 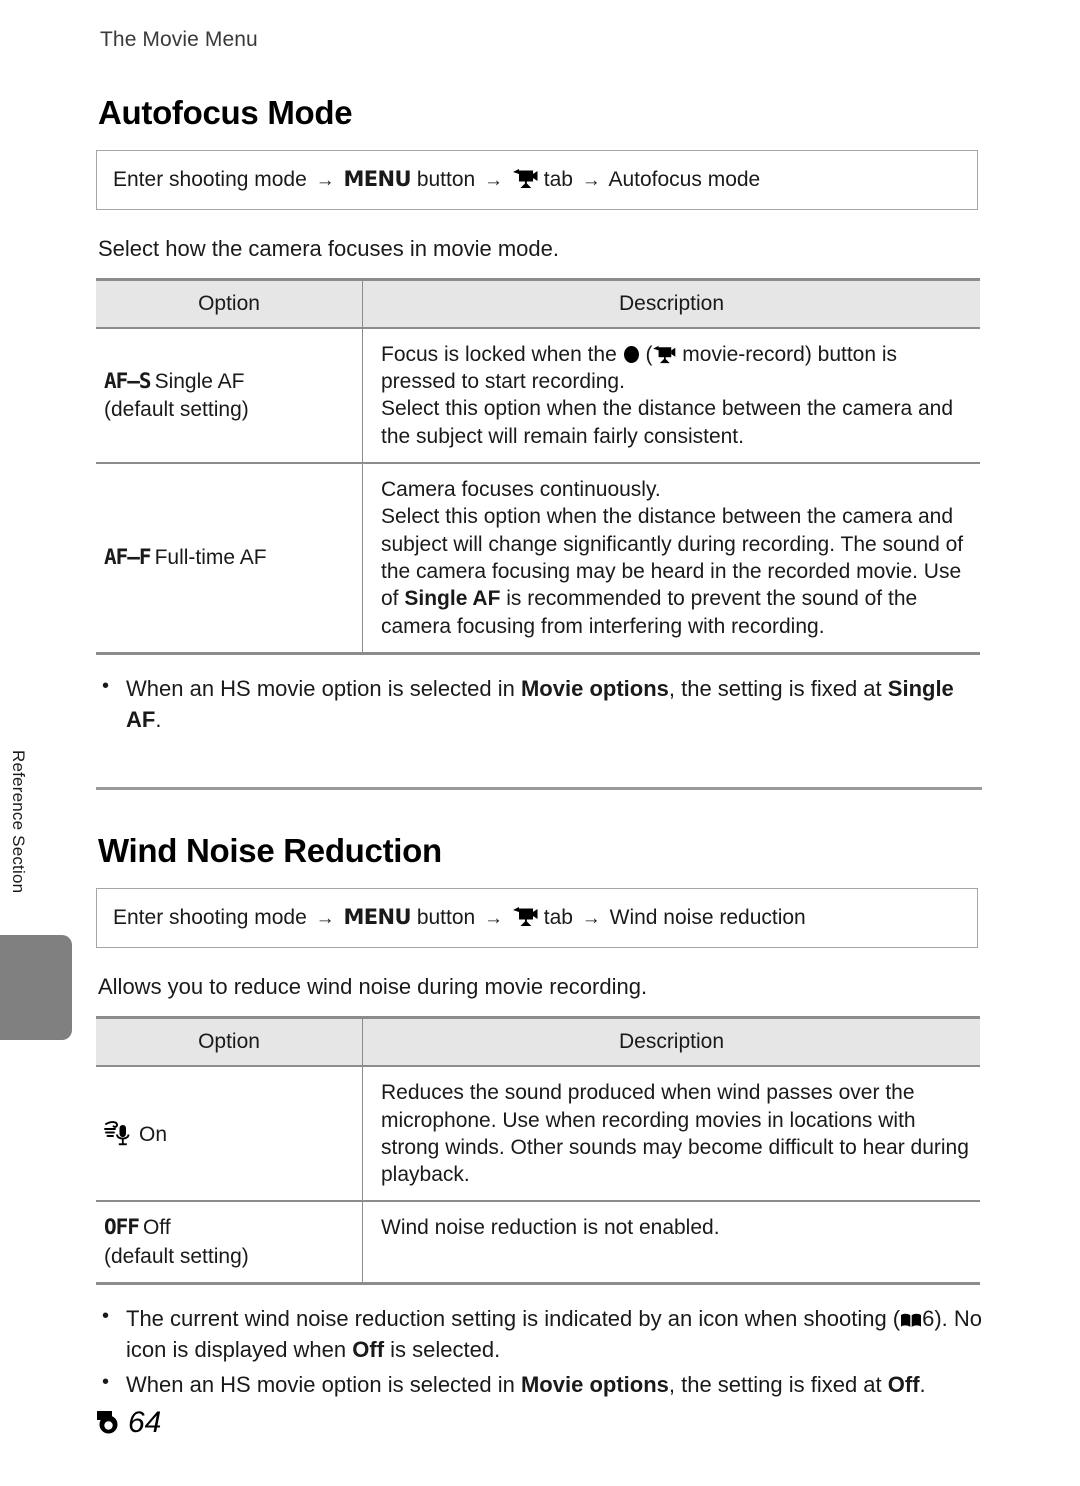 What do you see at coordinates (153, 1134) in the screenshot?
I see `option-name: On` at bounding box center [153, 1134].